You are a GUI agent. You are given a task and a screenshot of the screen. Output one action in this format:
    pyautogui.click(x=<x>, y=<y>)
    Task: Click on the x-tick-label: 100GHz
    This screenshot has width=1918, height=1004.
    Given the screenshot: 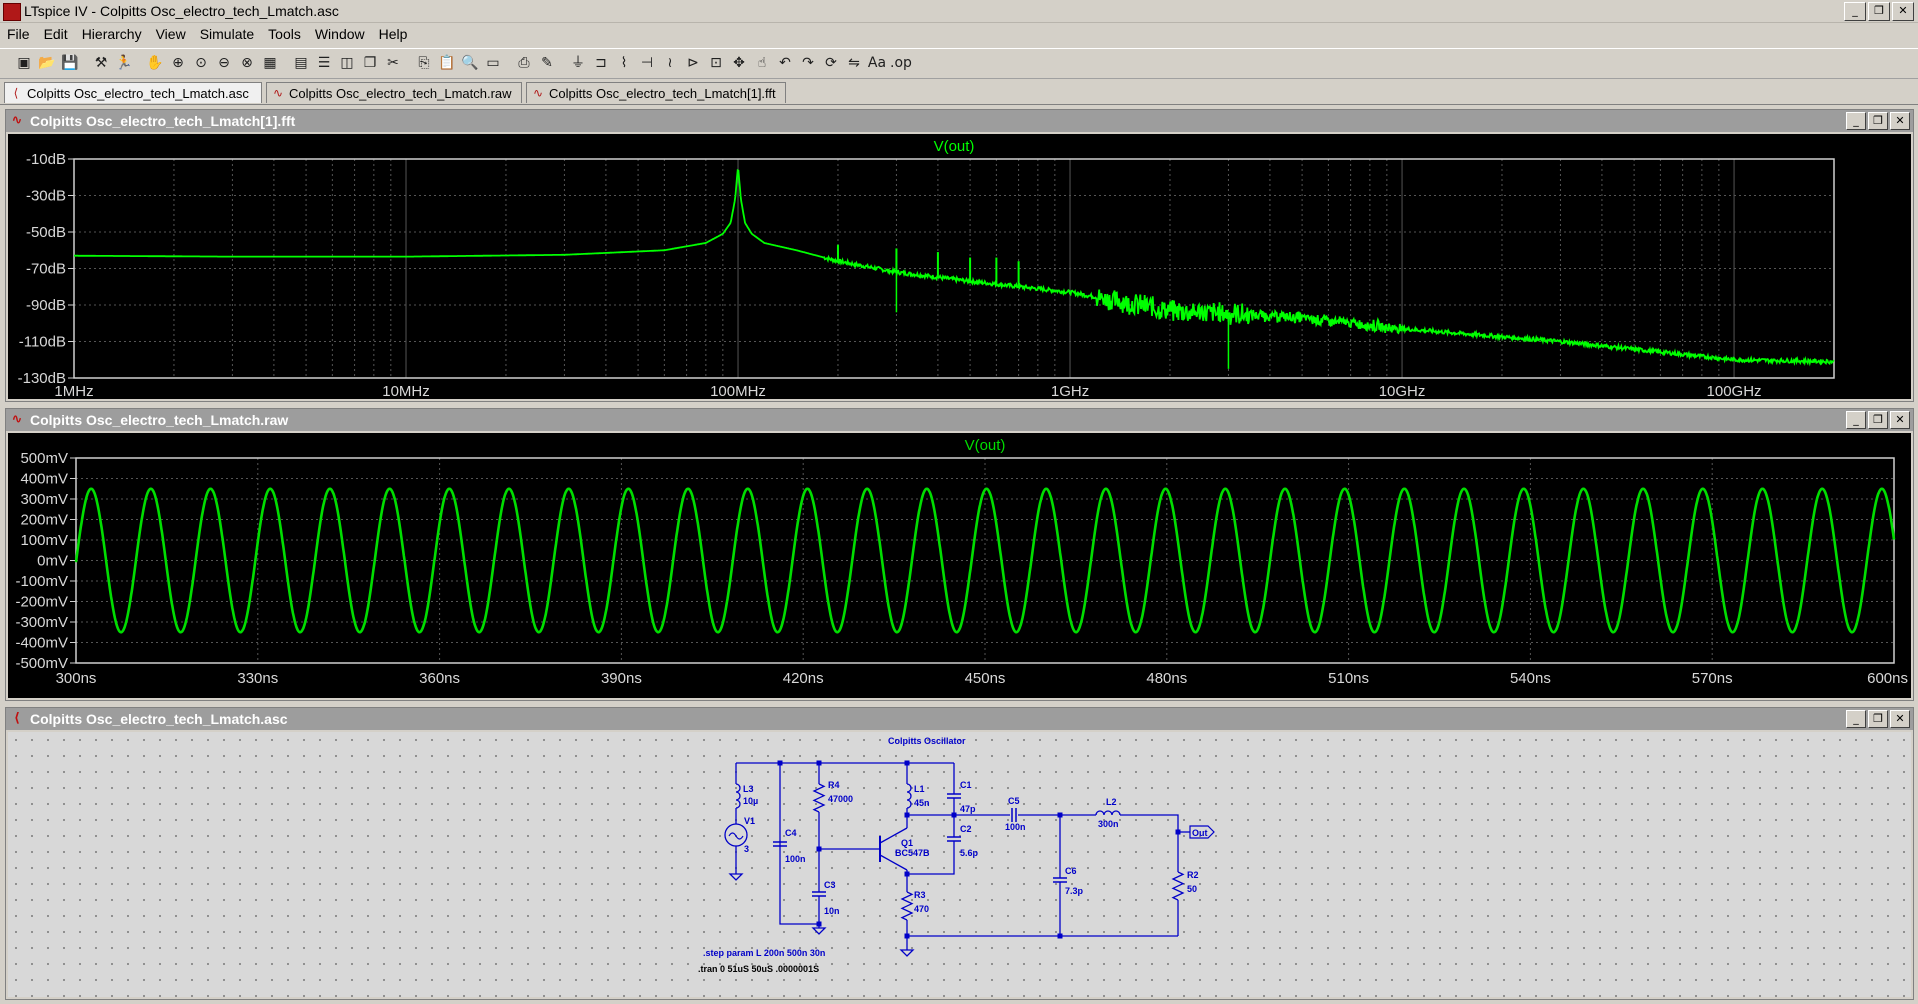 What is the action you would take?
    pyautogui.click(x=1734, y=391)
    